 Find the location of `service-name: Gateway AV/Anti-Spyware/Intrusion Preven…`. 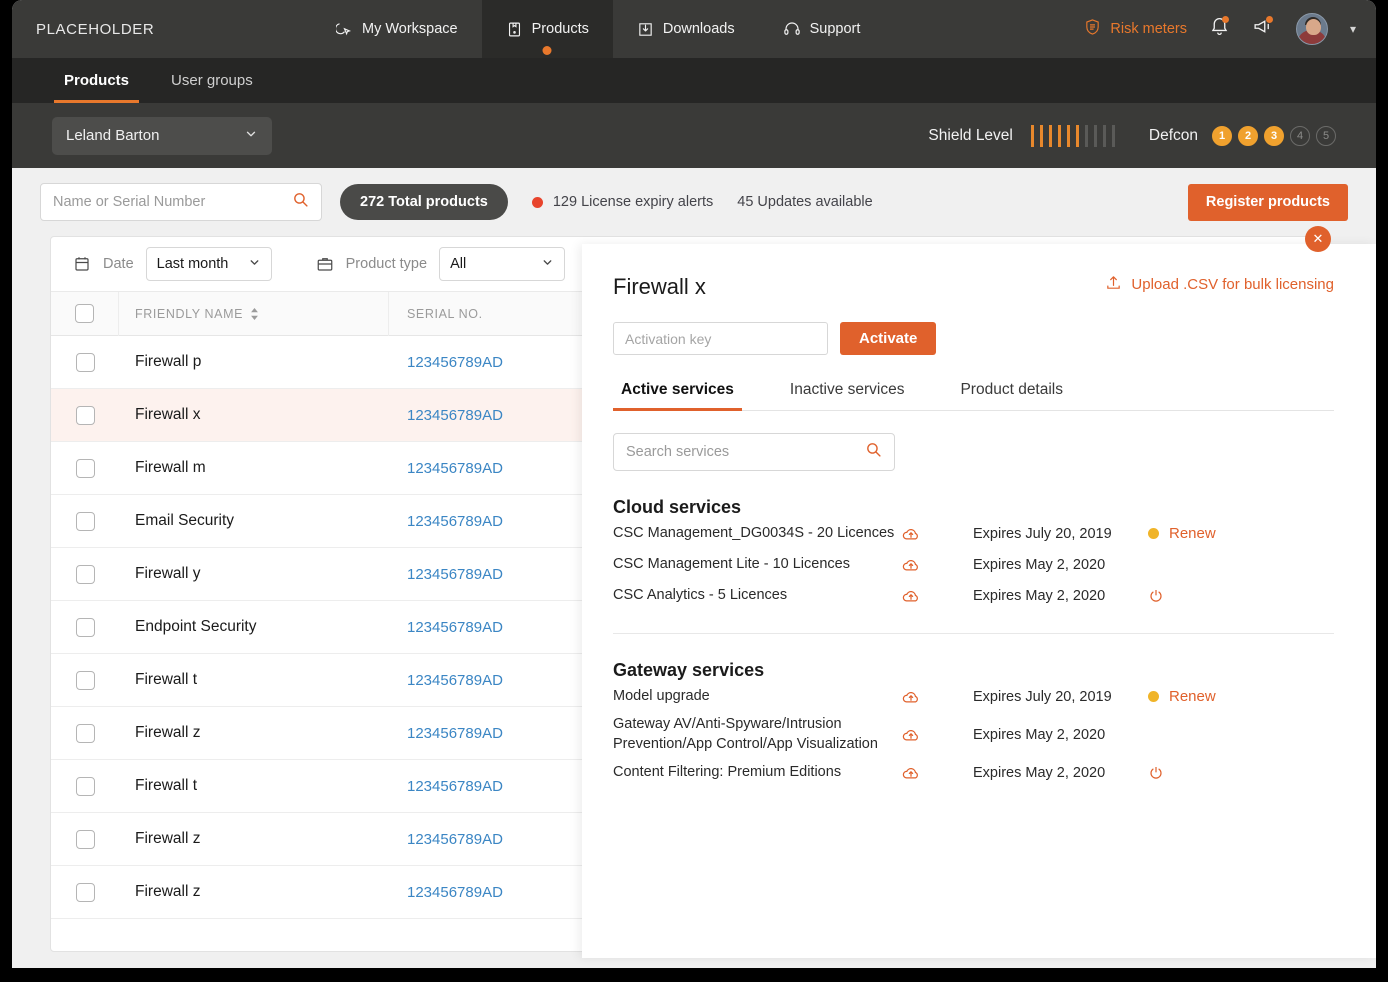

service-name: Gateway AV/Anti-Spyware/Intrusion Preven… is located at coordinates (745, 734).